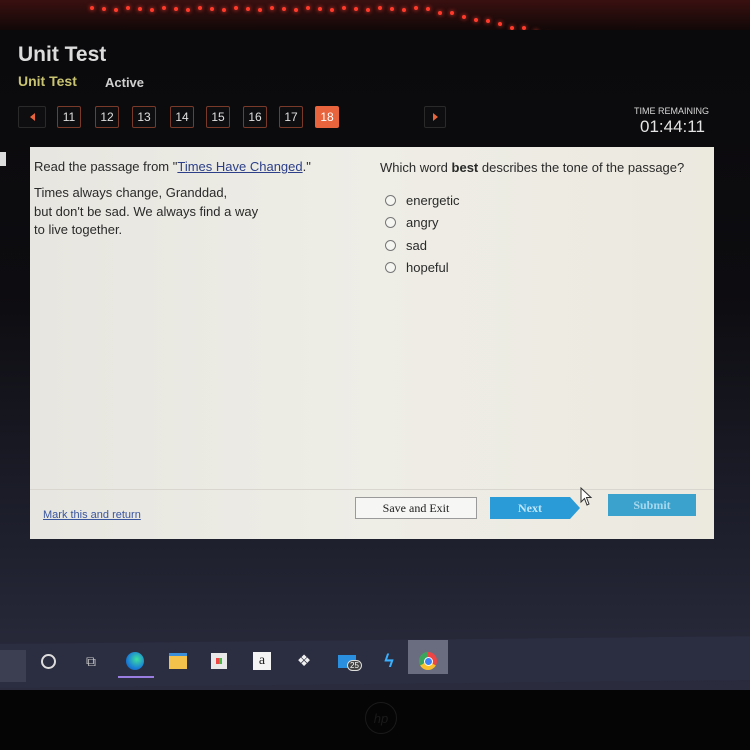 The width and height of the screenshot is (750, 750). I want to click on answer-option-energetic: energetic, so click(545, 200).